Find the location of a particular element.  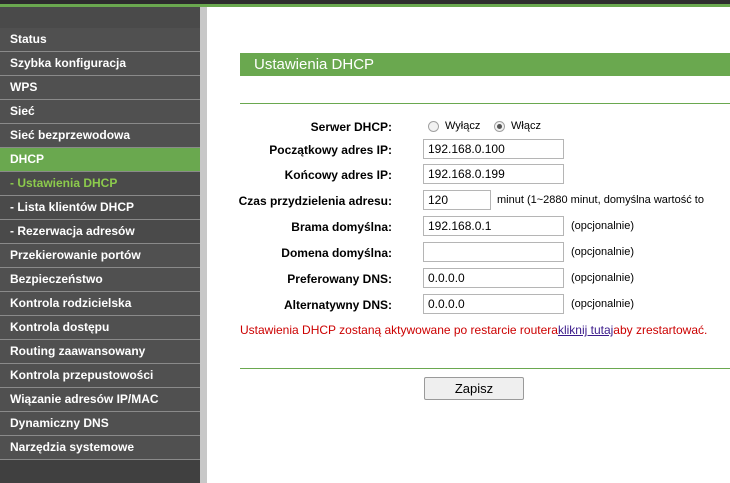

sidebar-item-status: Status is located at coordinates (100, 40).